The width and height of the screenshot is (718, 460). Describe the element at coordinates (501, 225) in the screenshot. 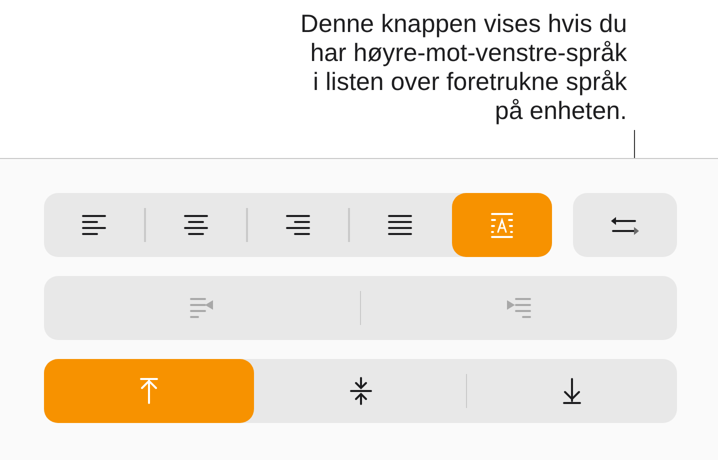

I see `text-fit-icon` at that location.